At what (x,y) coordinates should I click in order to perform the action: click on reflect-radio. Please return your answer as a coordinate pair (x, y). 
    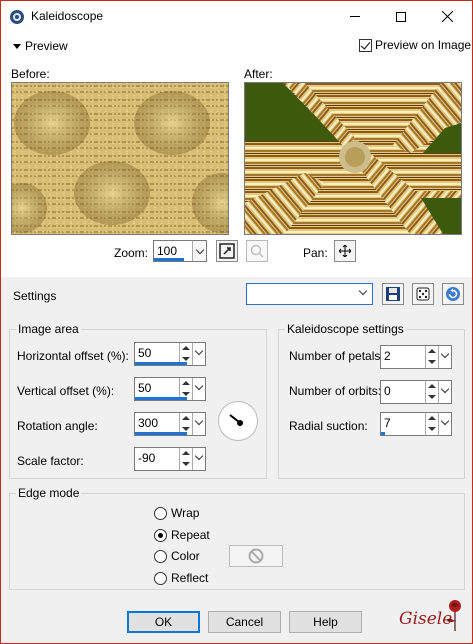
    Looking at the image, I should click on (160, 578).